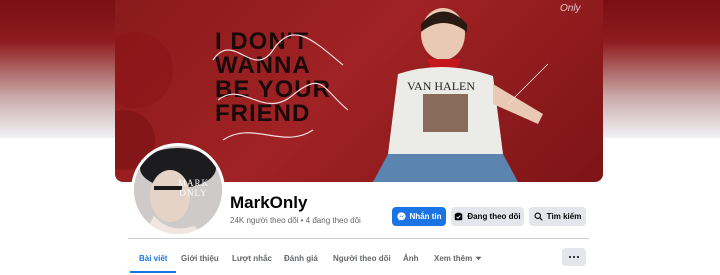 The image size is (720, 275). Describe the element at coordinates (280, 87) in the screenshot. I see `cover-handwriting` at that location.